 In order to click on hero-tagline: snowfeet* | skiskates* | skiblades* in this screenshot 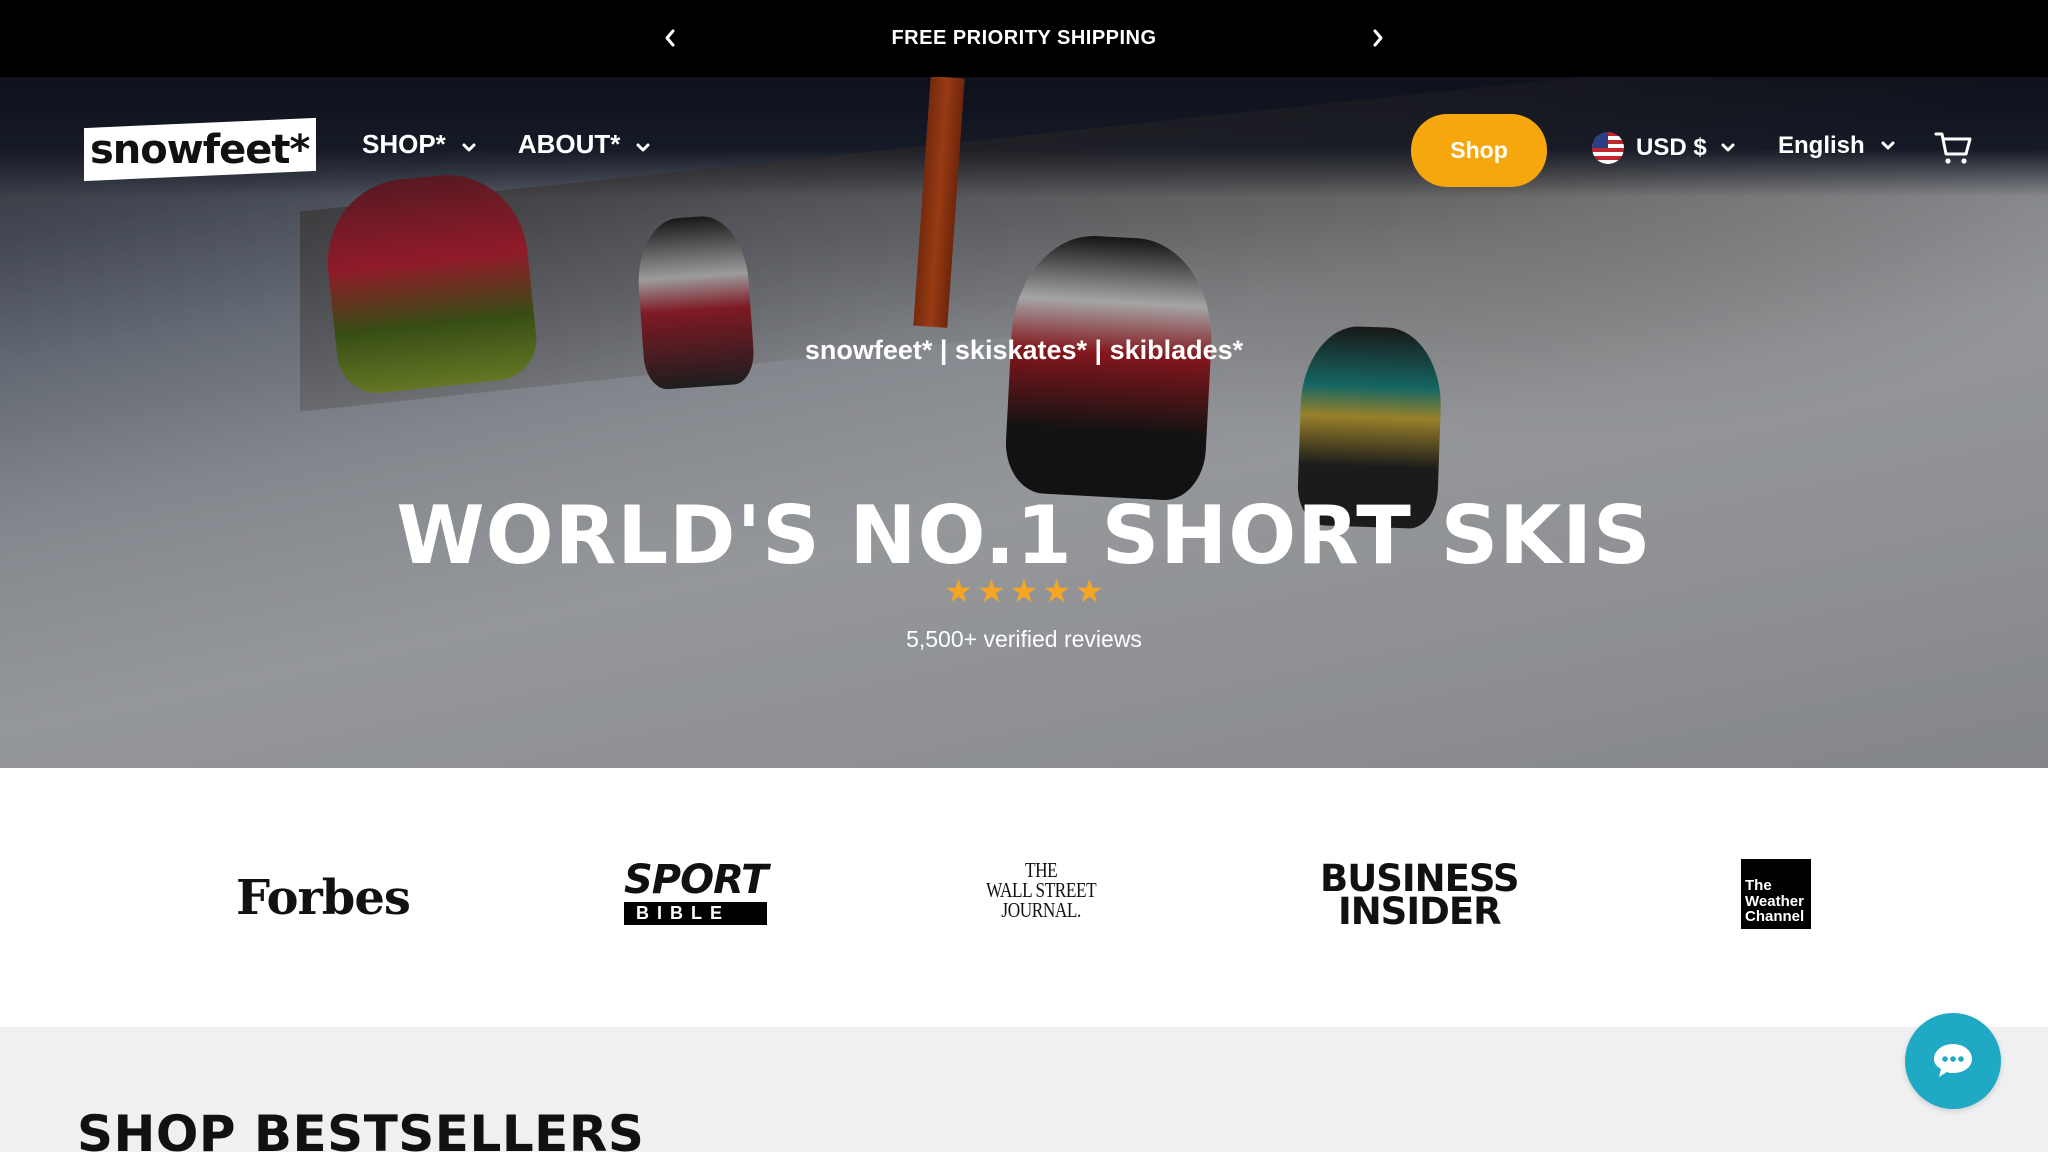, I will do `click(1024, 350)`.